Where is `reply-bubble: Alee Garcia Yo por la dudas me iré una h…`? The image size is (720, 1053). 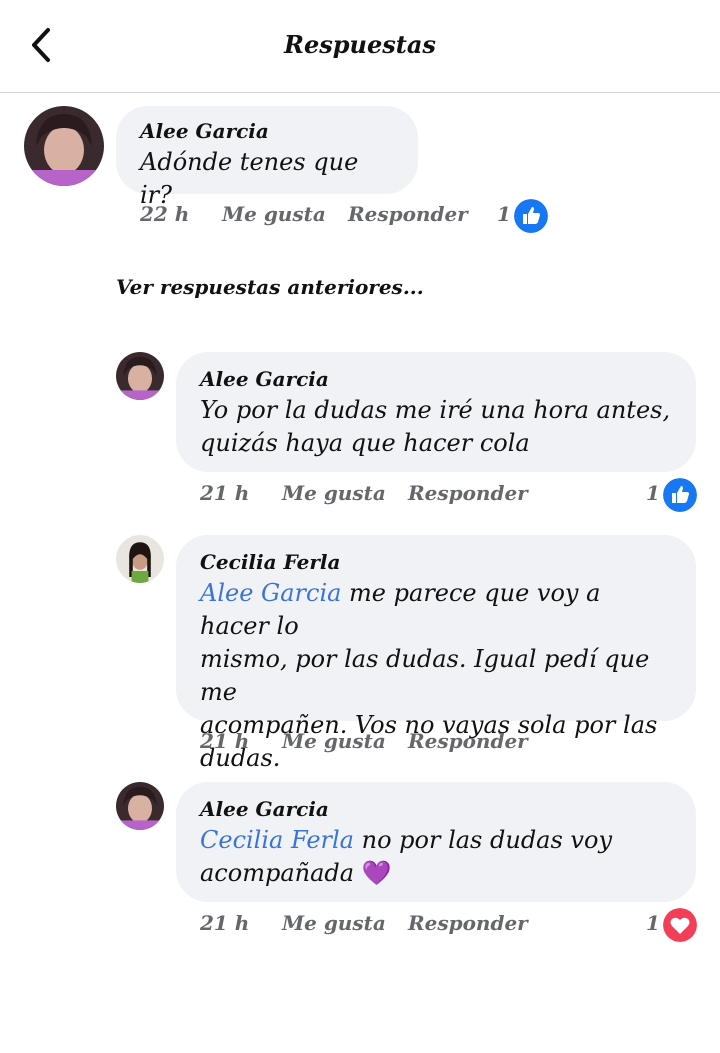 reply-bubble: Alee Garcia Yo por la dudas me iré una h… is located at coordinates (436, 412).